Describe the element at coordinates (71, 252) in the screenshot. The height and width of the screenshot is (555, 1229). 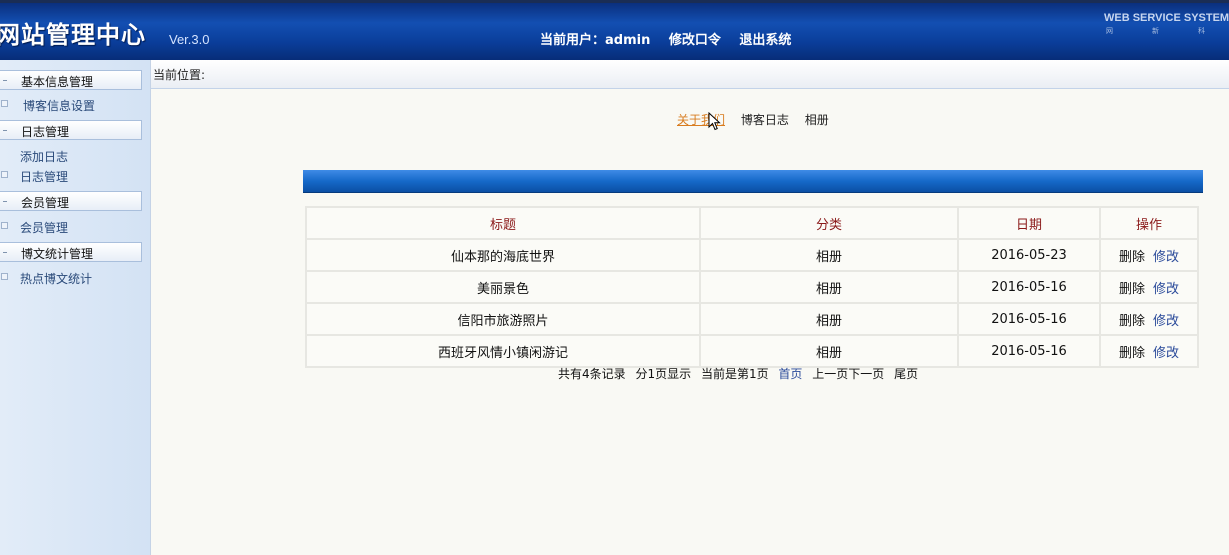
I see `sidebar-group-stats: 博文统计管理` at that location.